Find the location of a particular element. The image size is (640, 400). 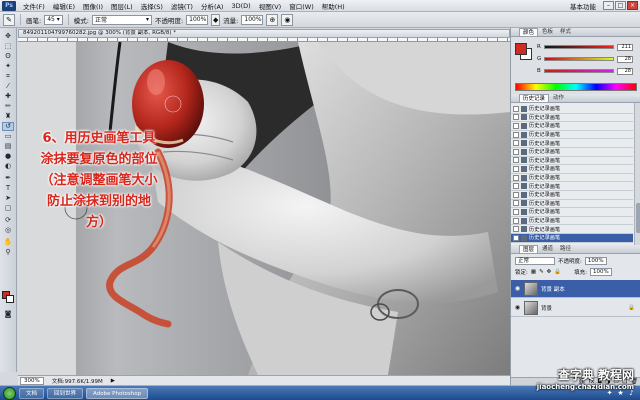

close-button: × is located at coordinates (632, 5).